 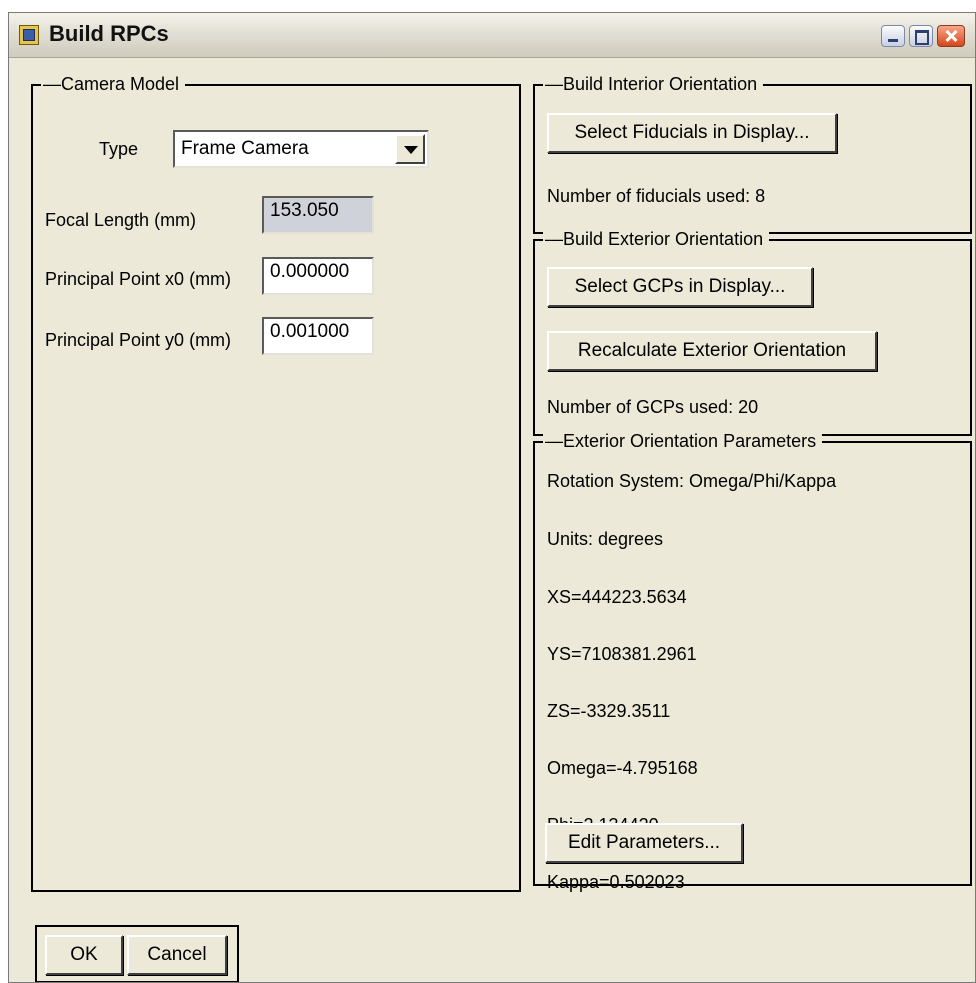 What do you see at coordinates (893, 36) in the screenshot?
I see `minimize-button` at bounding box center [893, 36].